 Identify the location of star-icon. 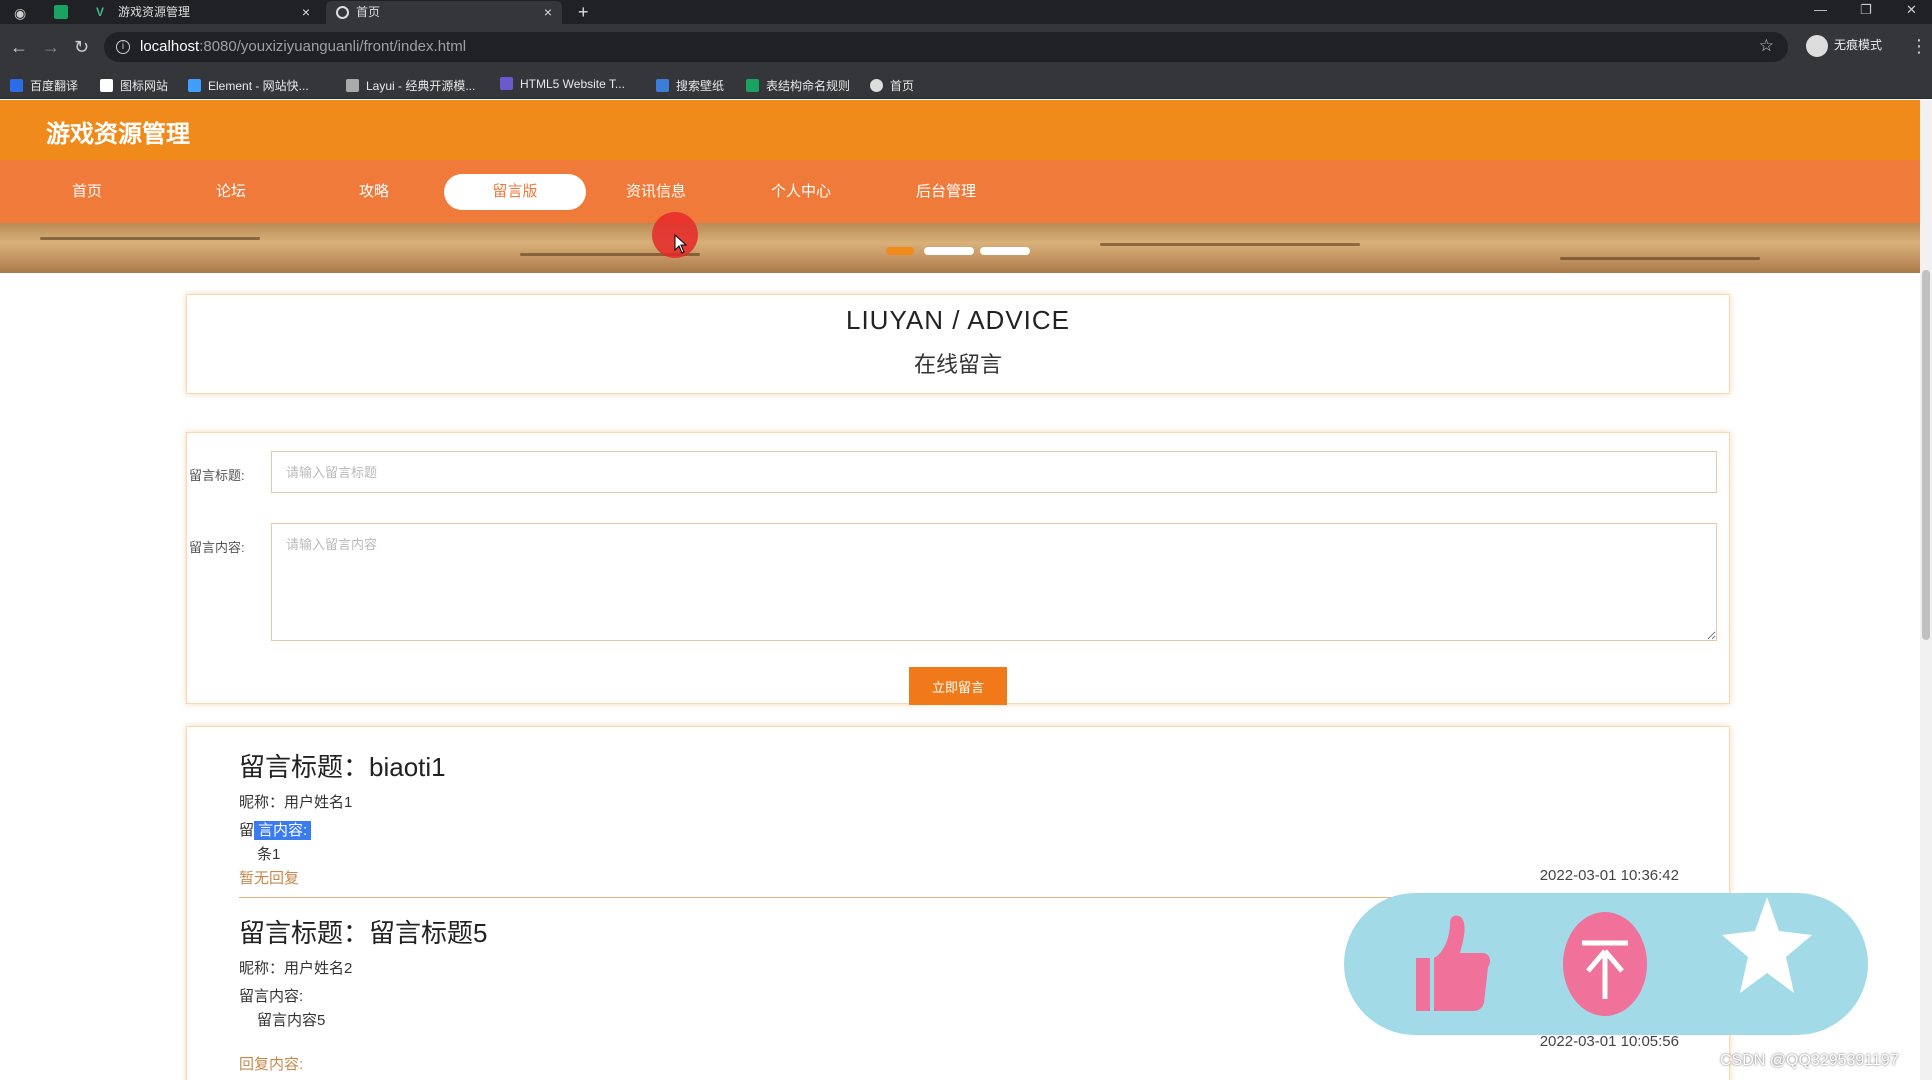
(1767, 947).